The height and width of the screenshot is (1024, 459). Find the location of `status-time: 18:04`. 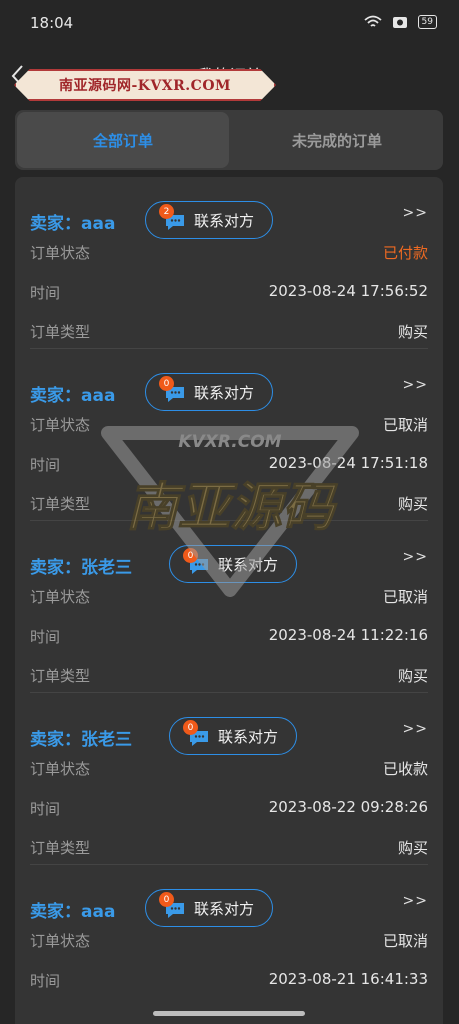

status-time: 18:04 is located at coordinates (52, 23).